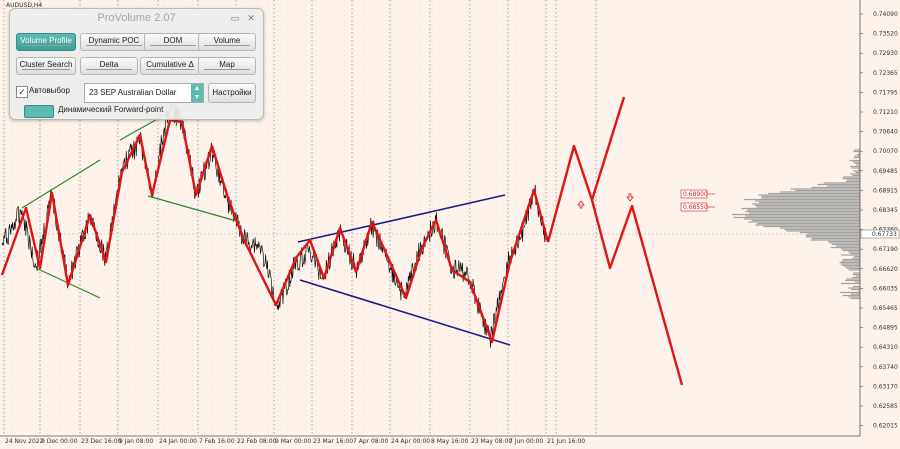  I want to click on price-label: 0.71795, so click(885, 92).